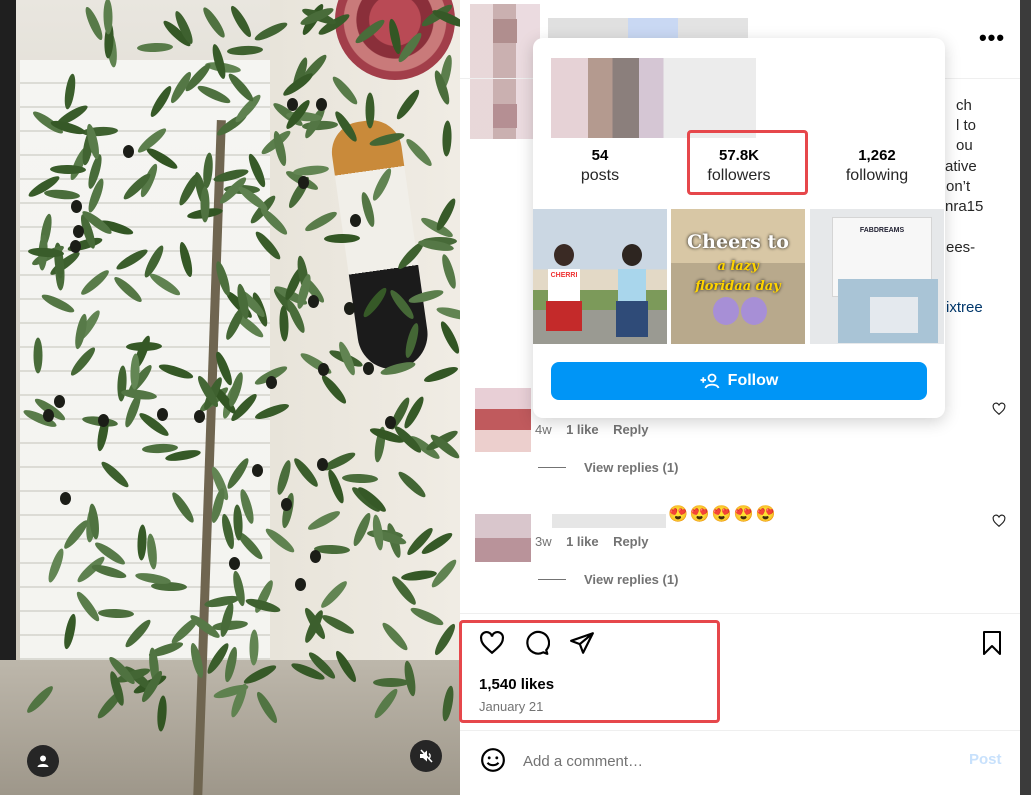  Describe the element at coordinates (723, 761) in the screenshot. I see `comment-input` at that location.